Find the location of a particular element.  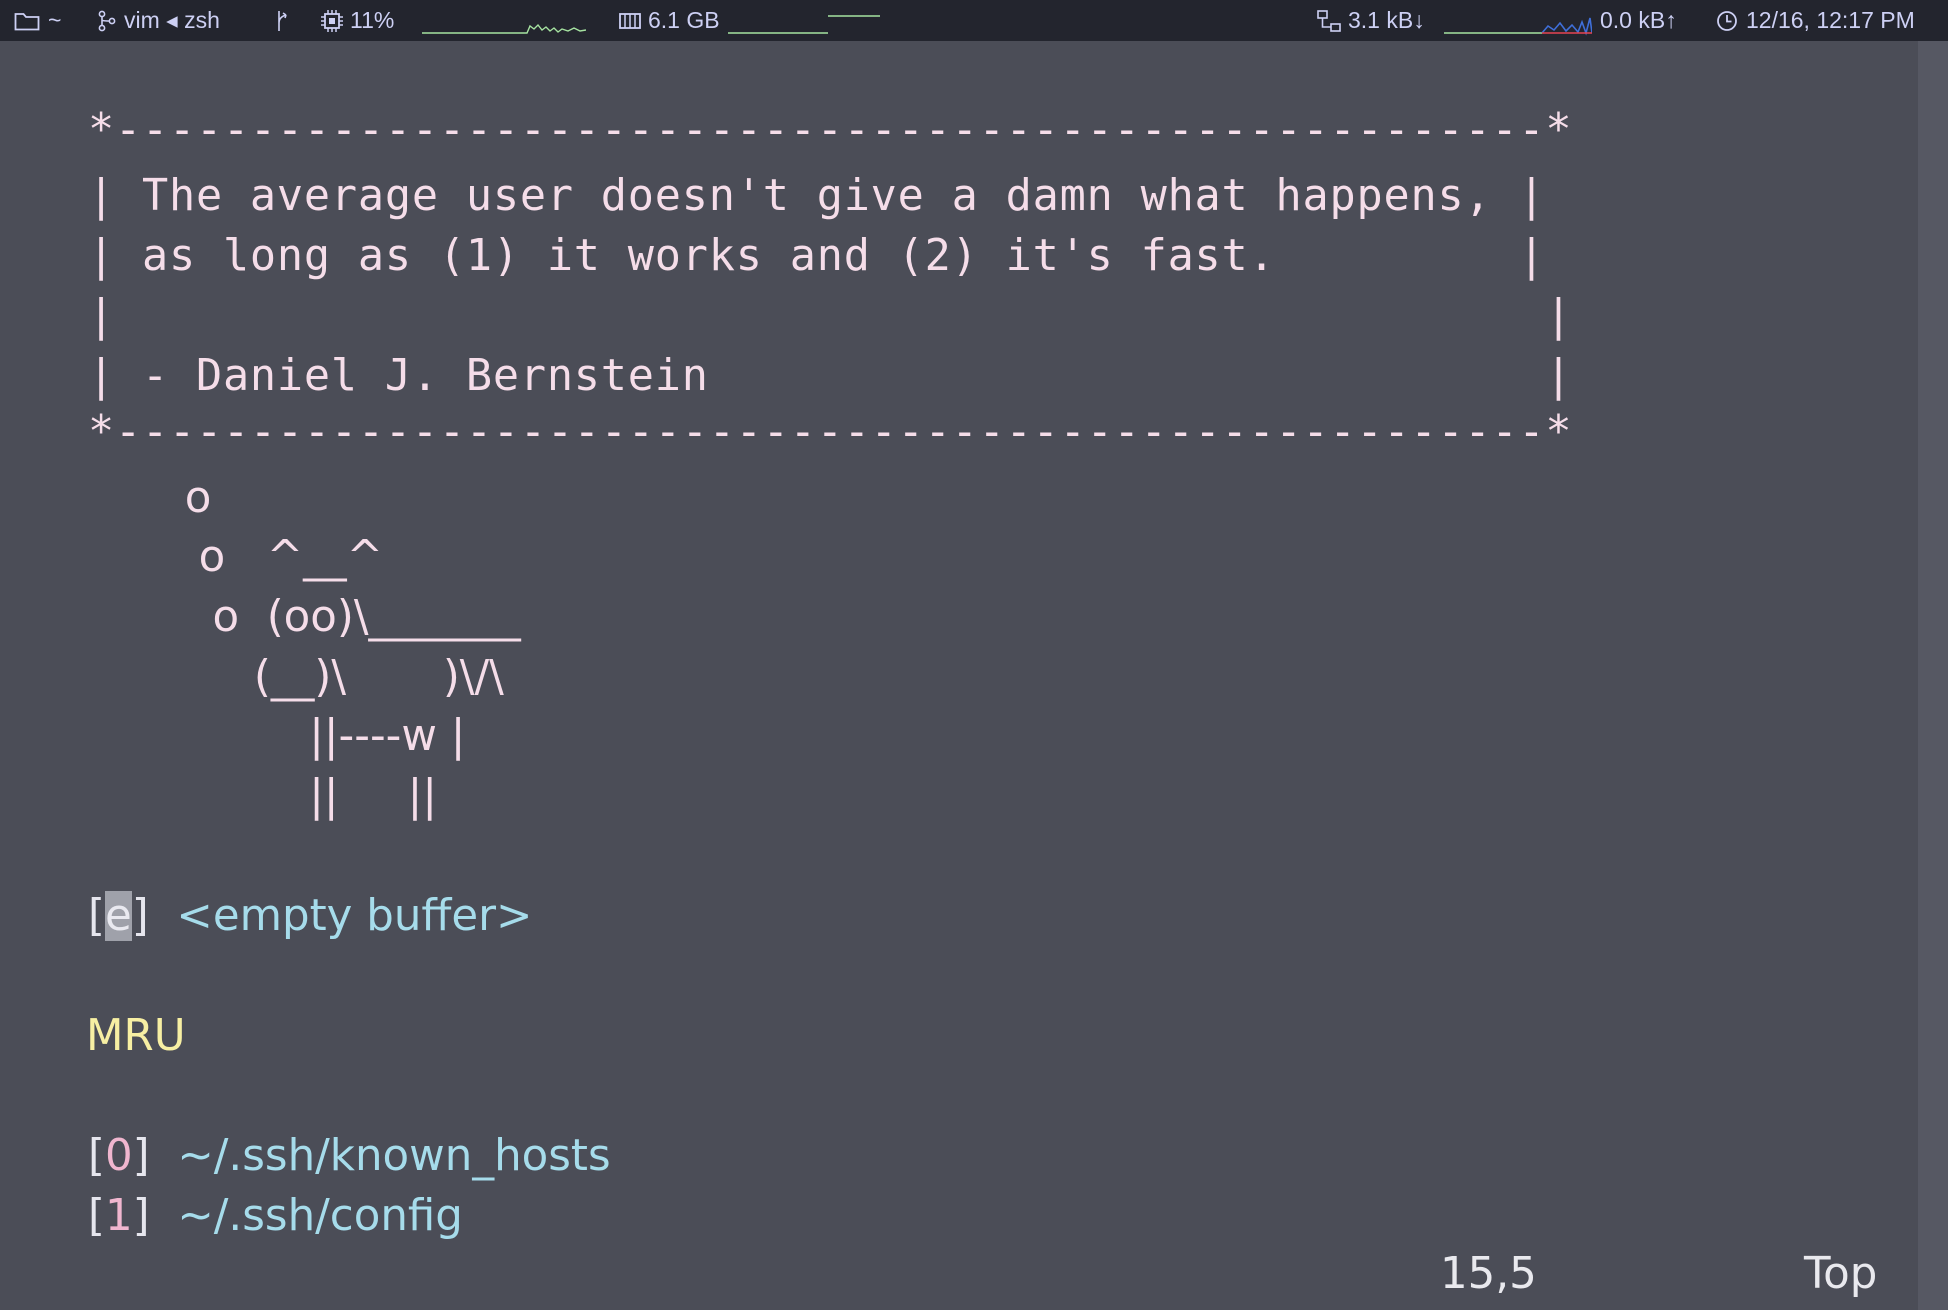

mru-heading: MRU is located at coordinates (136, 1036).